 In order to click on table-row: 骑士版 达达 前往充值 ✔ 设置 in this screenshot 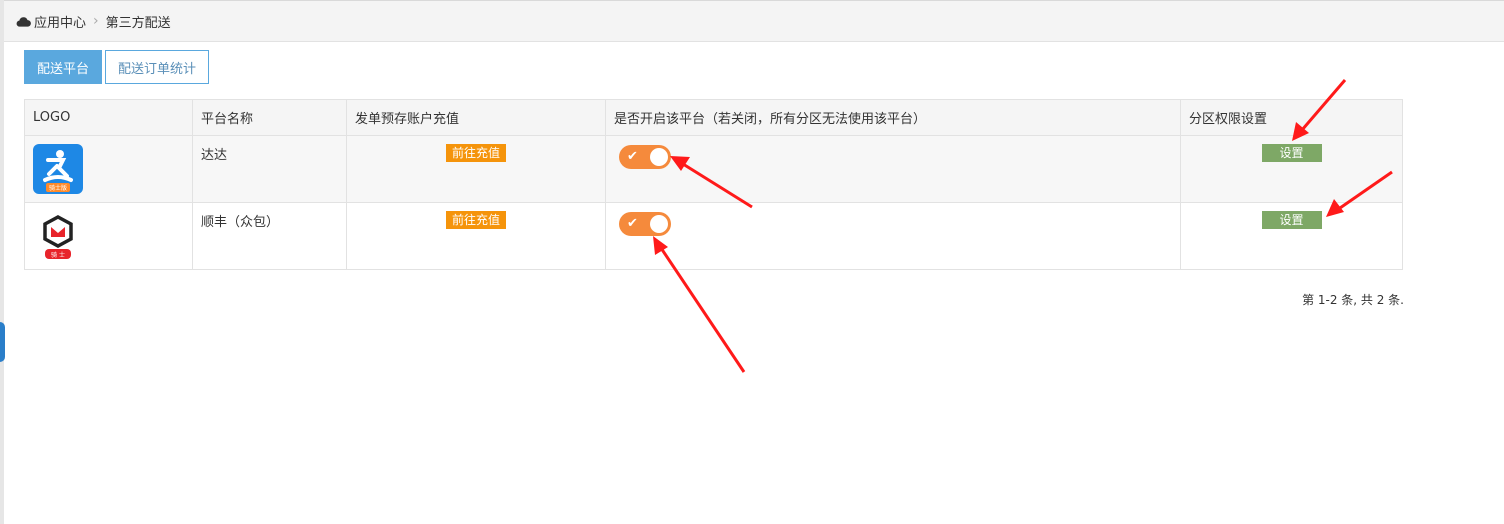, I will do `click(713, 169)`.